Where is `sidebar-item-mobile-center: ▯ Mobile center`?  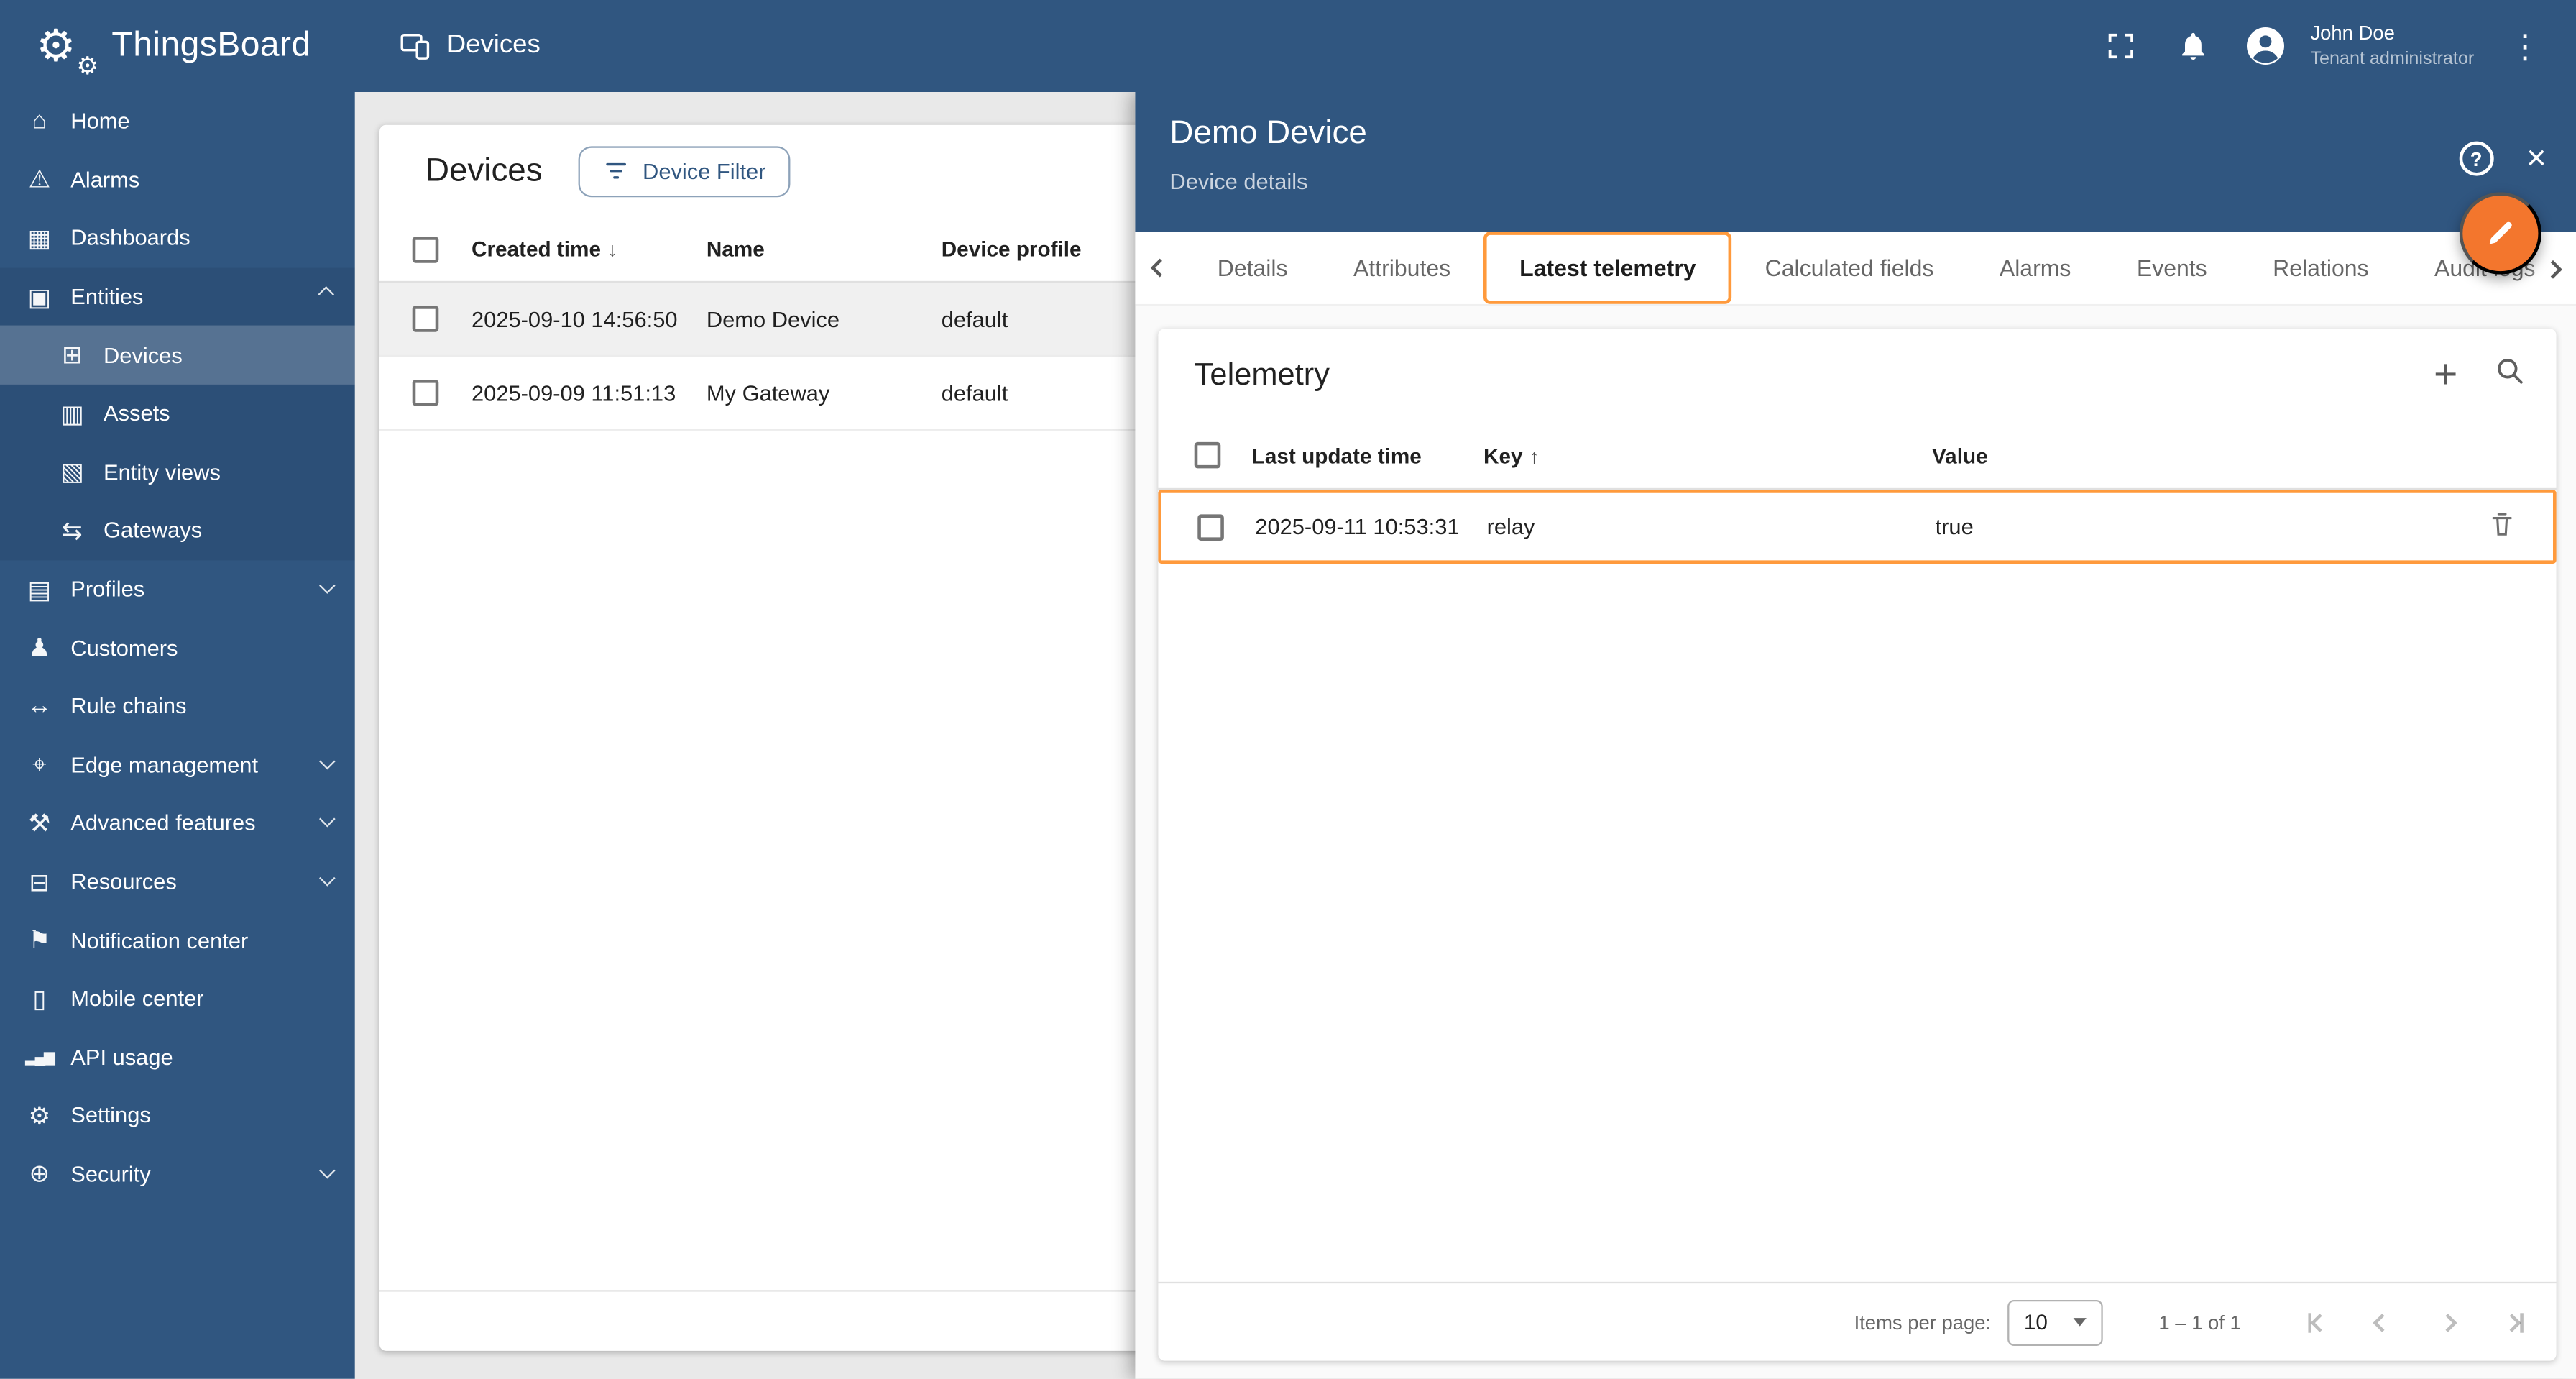
sidebar-item-mobile-center: ▯ Mobile center is located at coordinates (177, 998).